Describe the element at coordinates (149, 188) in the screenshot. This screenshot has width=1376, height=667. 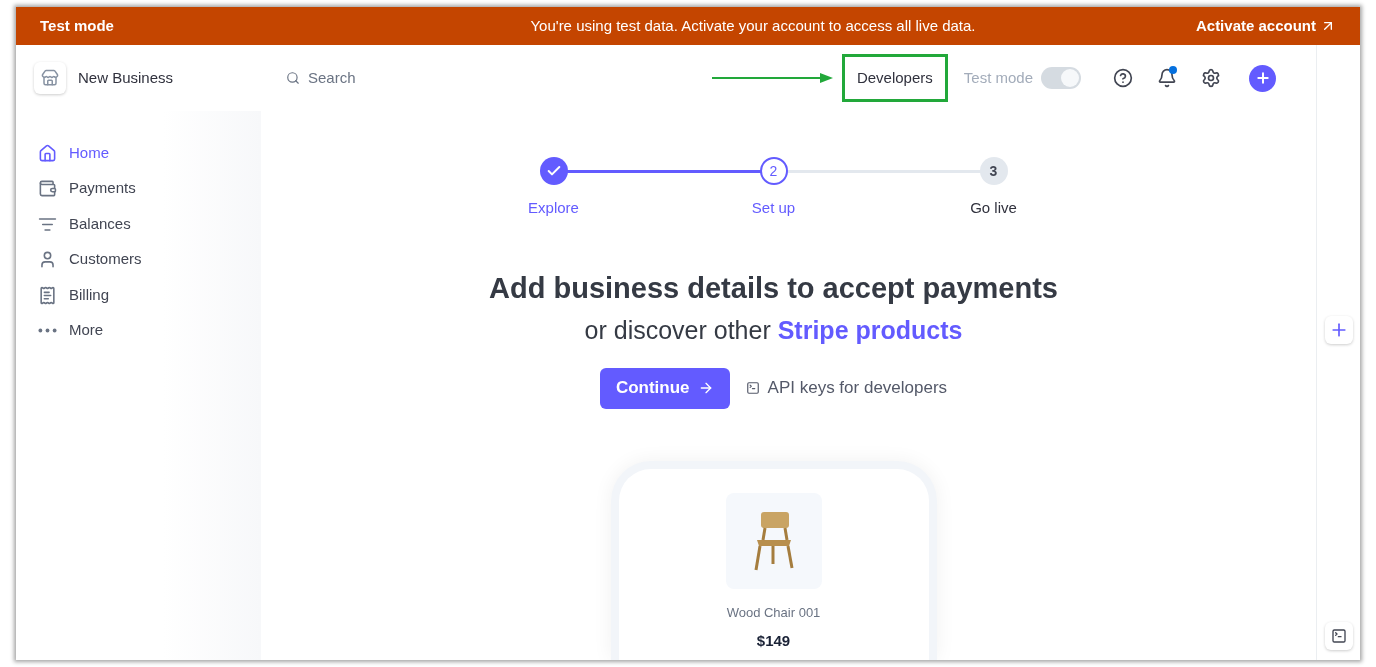
I see `sidebar-item: Payments` at that location.